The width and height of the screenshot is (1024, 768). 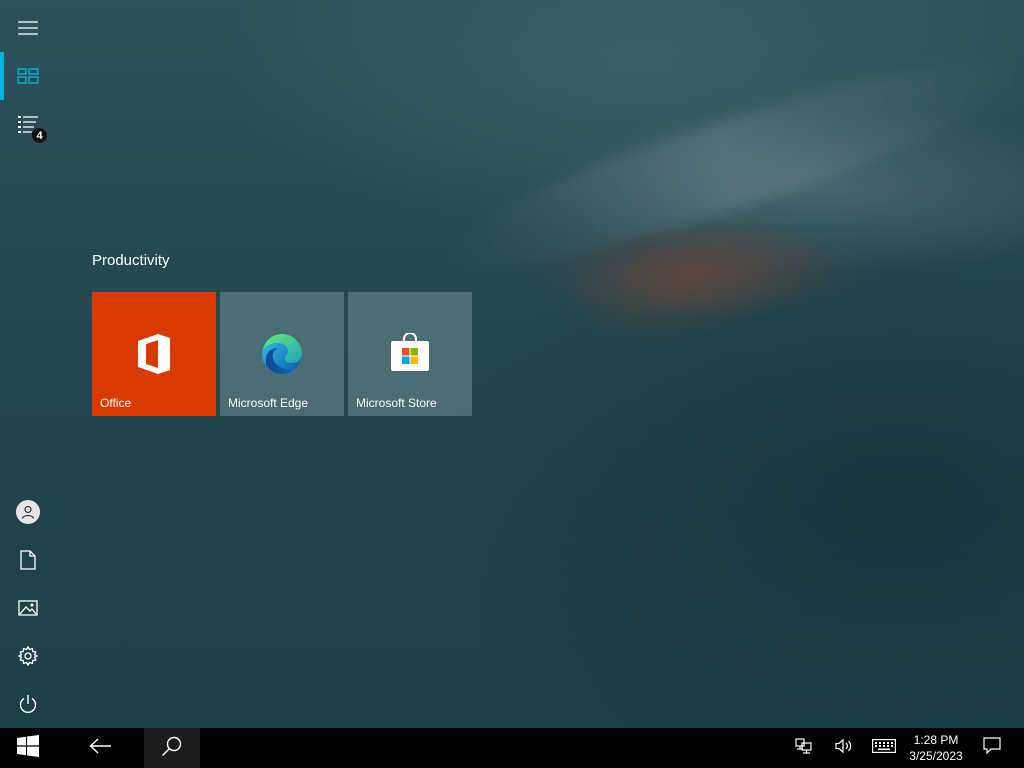 I want to click on windows-logo-icon, so click(x=28, y=748).